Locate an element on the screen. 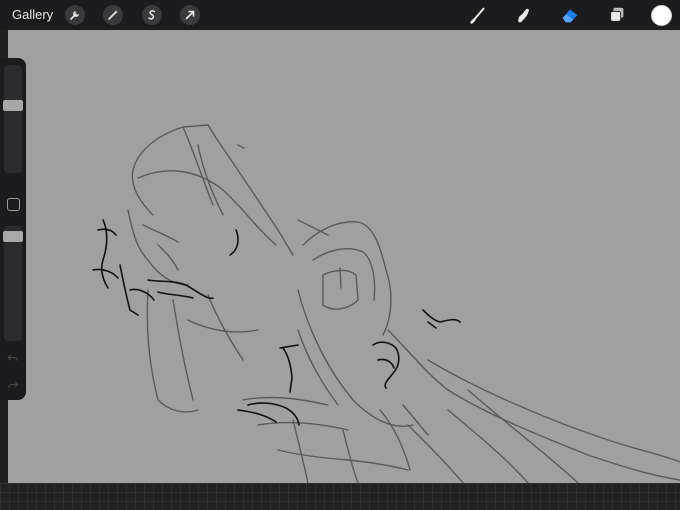 This screenshot has width=680, height=510. top-toolbar: Gallery is located at coordinates (340, 15).